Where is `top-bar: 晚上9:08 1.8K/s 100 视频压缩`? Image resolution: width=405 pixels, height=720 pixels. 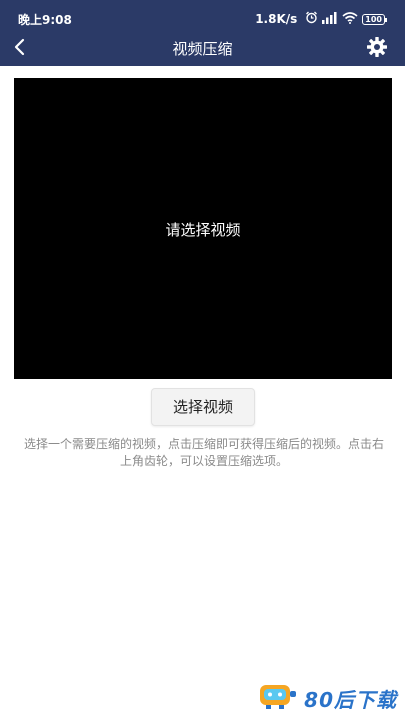 top-bar: 晚上9:08 1.8K/s 100 视频压缩 is located at coordinates (202, 33).